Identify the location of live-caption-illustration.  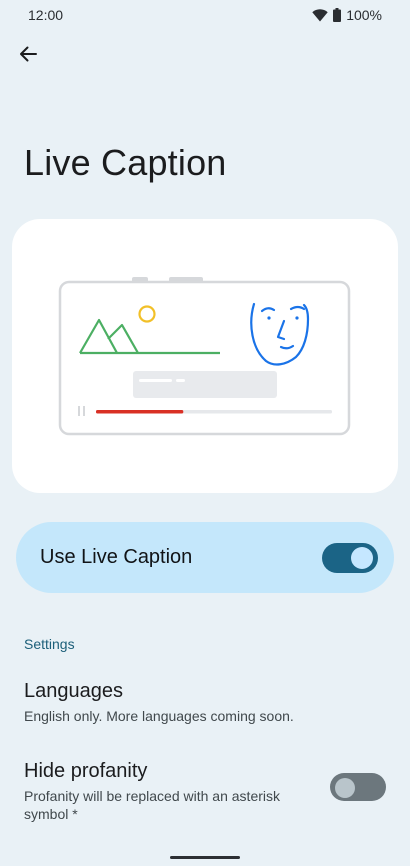
(204, 356).